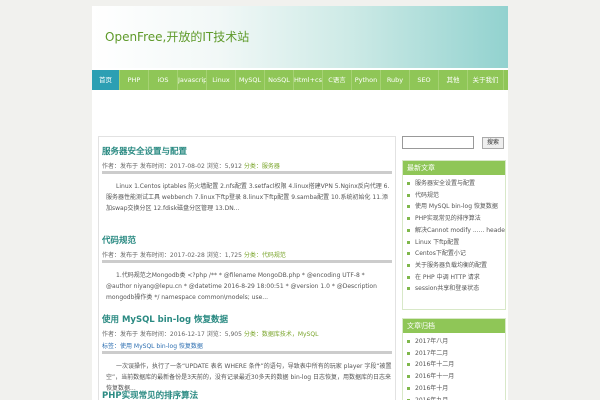 Image resolution: width=600 pixels, height=400 pixels. I want to click on recent-post-link: 在 PHP 中调 HTTP 请求, so click(456, 278).